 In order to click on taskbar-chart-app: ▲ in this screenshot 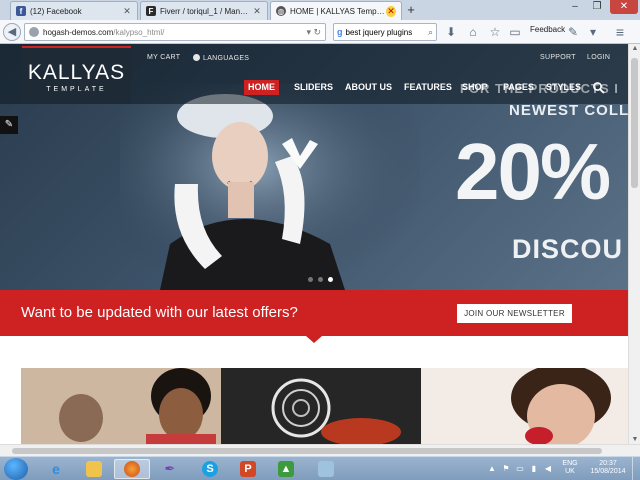, I will do `click(286, 469)`.